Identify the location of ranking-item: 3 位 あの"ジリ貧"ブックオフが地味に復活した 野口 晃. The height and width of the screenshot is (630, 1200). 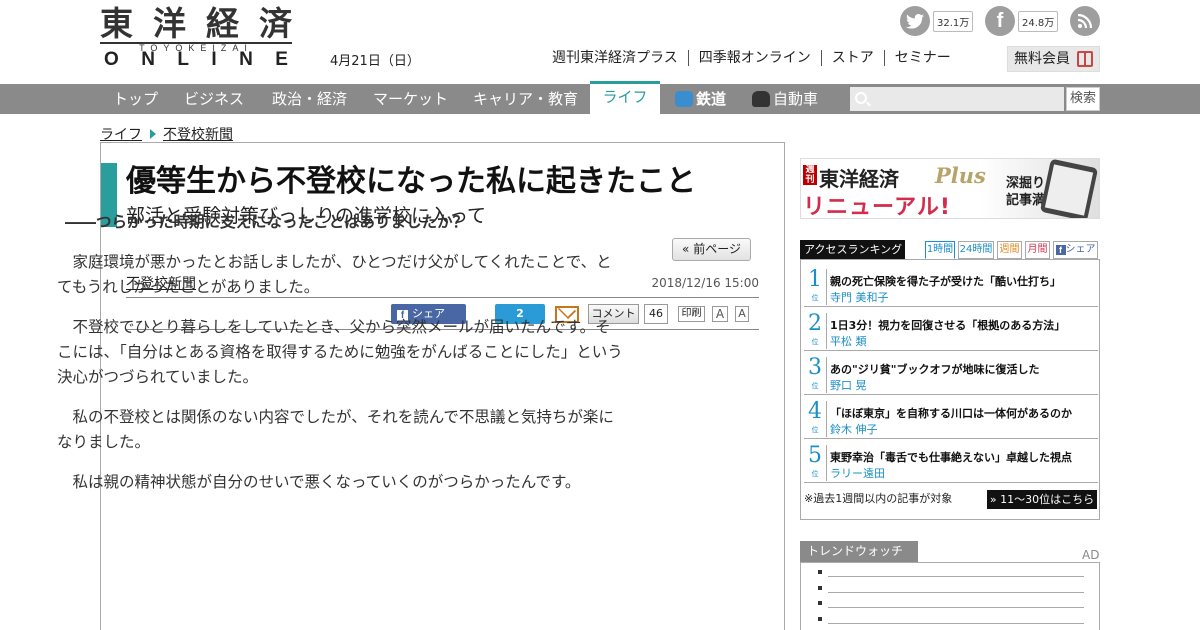
(951, 374).